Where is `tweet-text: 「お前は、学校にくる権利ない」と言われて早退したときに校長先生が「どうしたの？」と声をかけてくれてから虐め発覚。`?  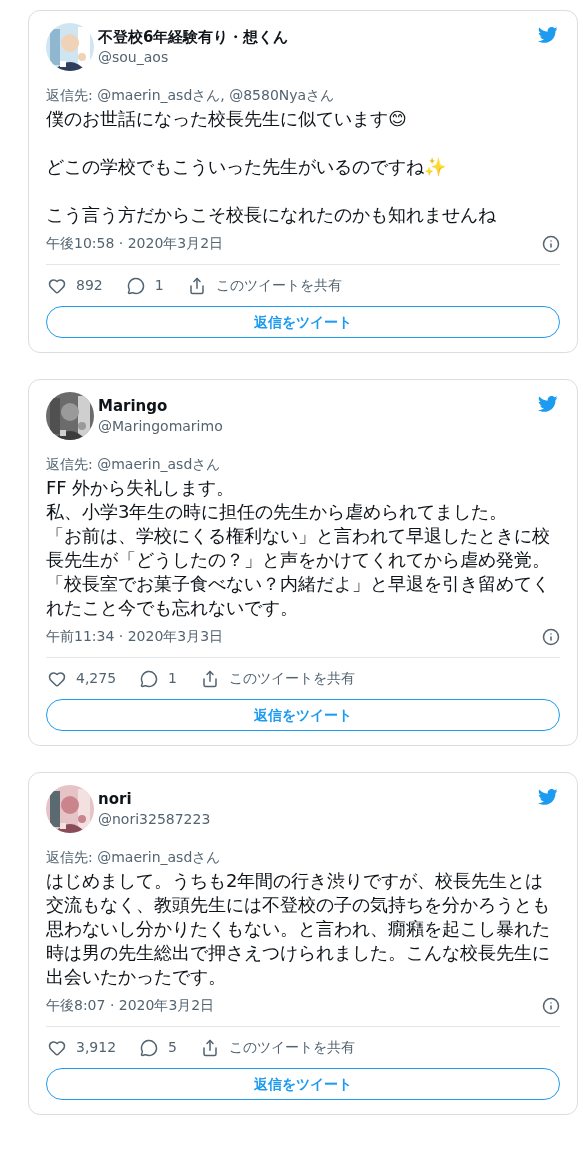 tweet-text: 「お前は、学校にくる権利ない」と言われて早退したときに校長先生が「どうしたの？」と声をかけてくれてから虐め発覚。 is located at coordinates (298, 548).